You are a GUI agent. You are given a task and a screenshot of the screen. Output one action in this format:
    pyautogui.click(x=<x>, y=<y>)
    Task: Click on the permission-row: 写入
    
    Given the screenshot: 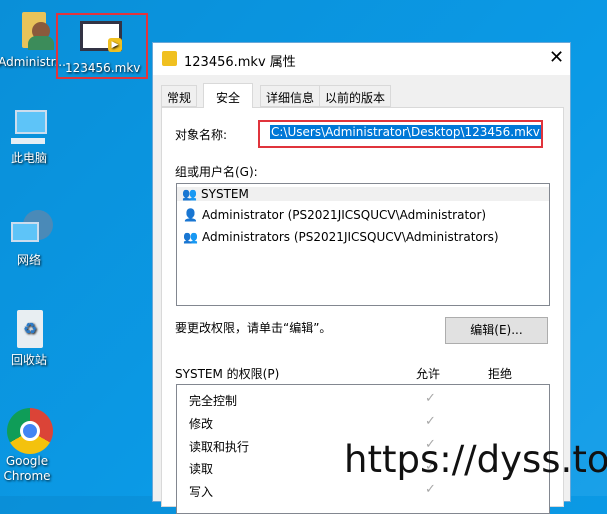 What is the action you would take?
    pyautogui.click(x=201, y=491)
    